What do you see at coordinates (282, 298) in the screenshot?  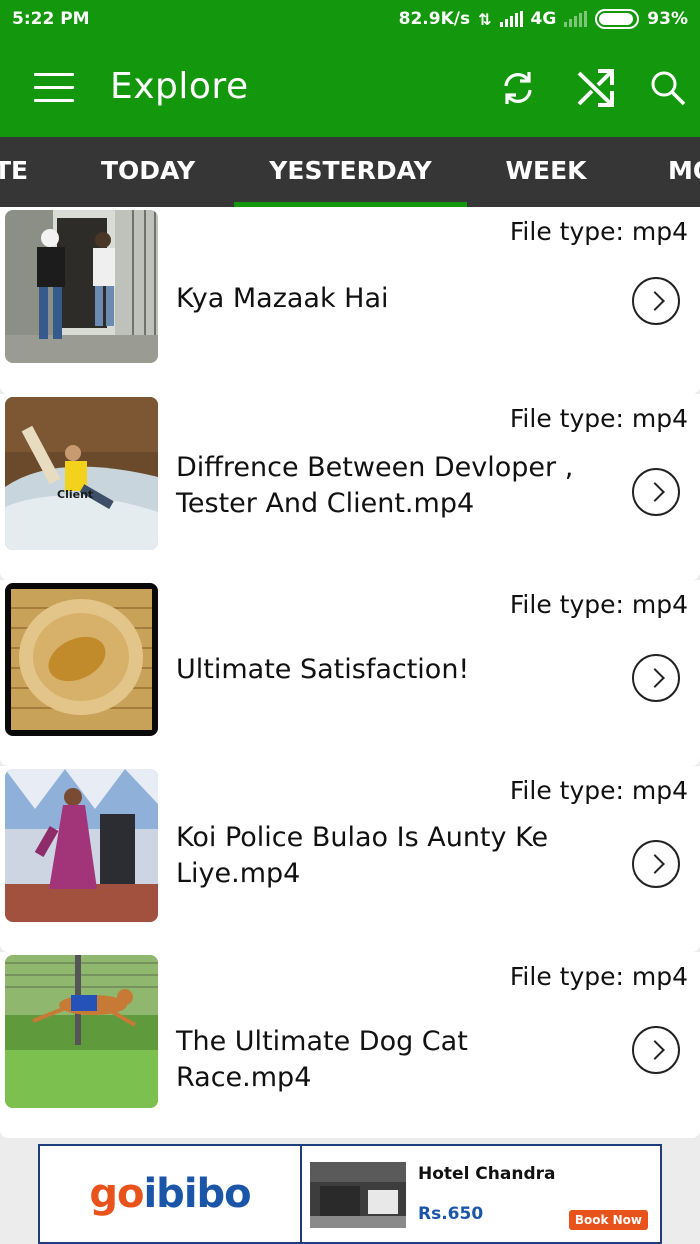 I see `item-title: Kya Mazaak Hai` at bounding box center [282, 298].